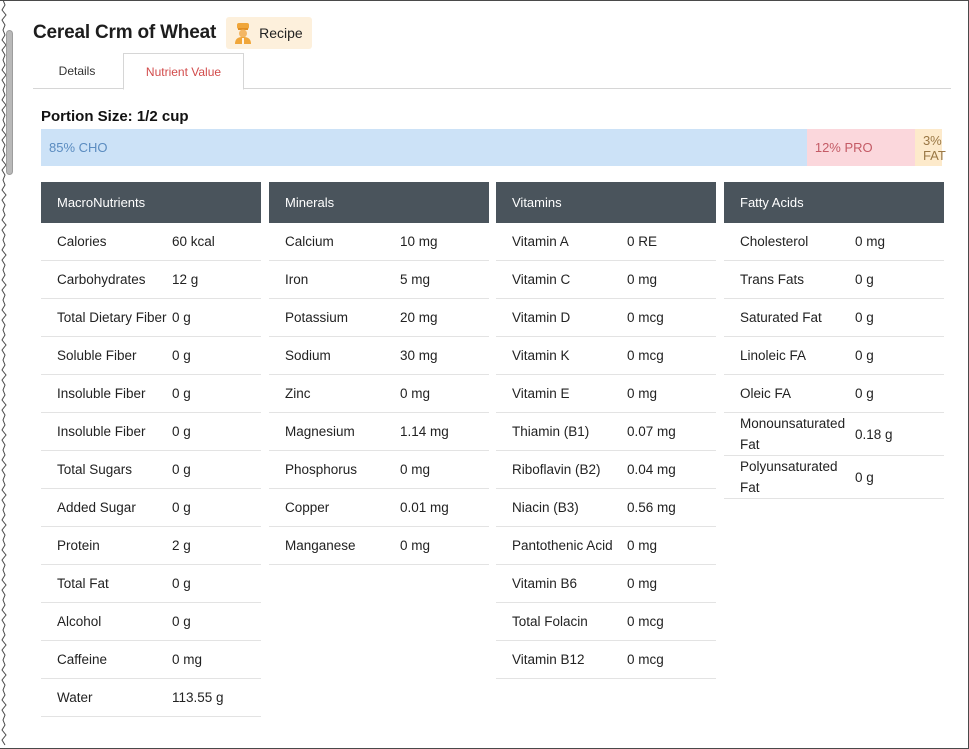  I want to click on table-row: Calories 60 kcal, so click(151, 242).